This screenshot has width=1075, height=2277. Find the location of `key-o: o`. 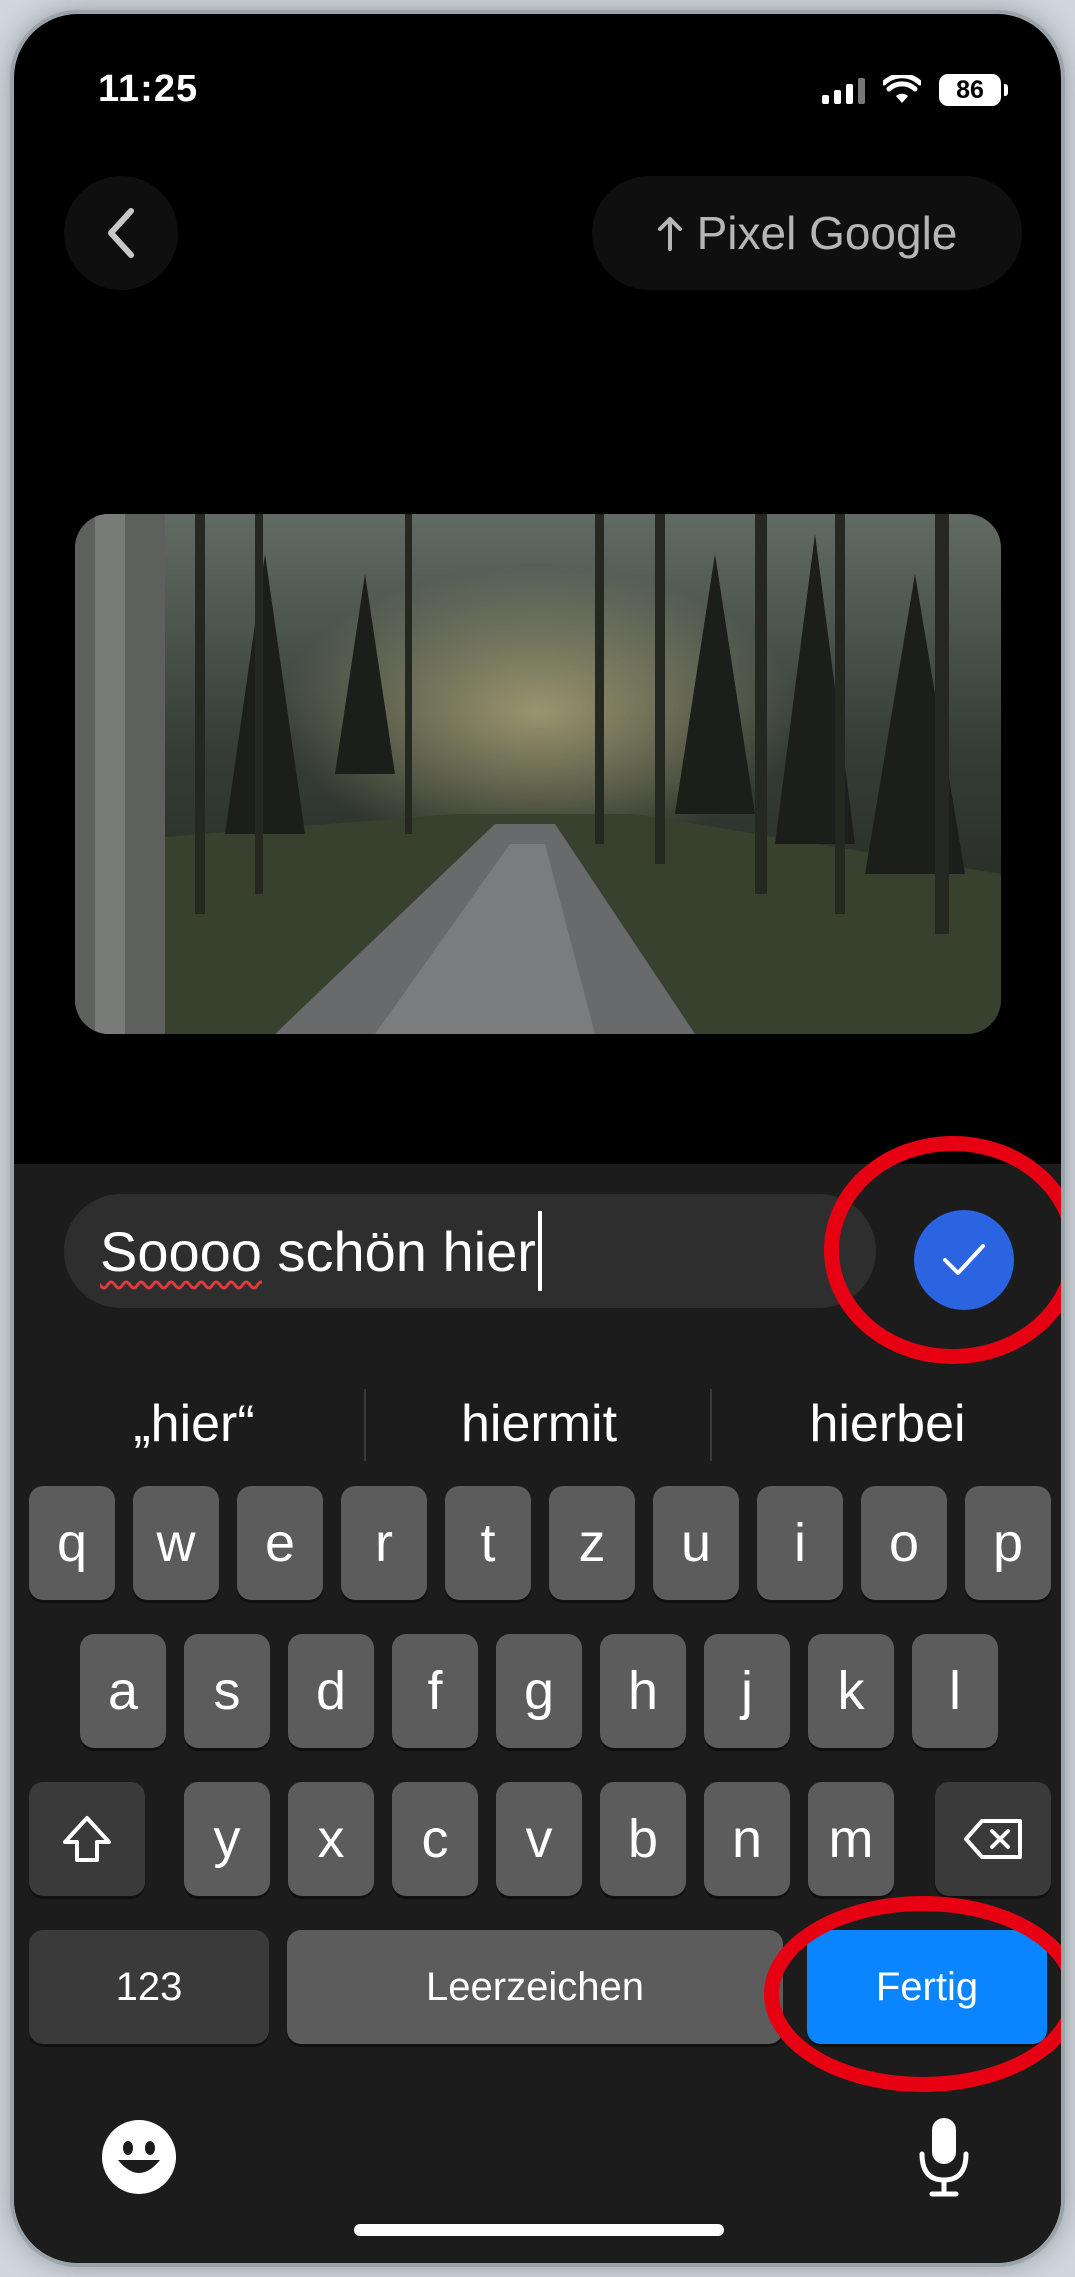

key-o: o is located at coordinates (904, 1543).